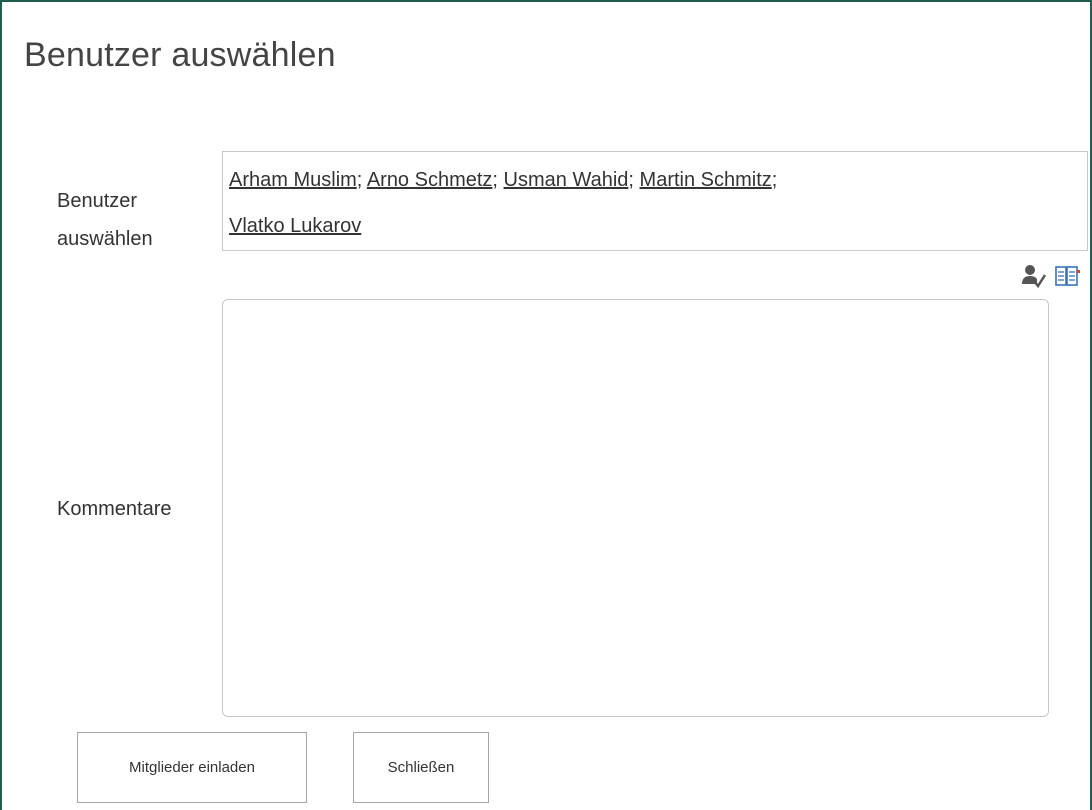 The image size is (1092, 810). I want to click on check-names-icon, so click(1033, 276).